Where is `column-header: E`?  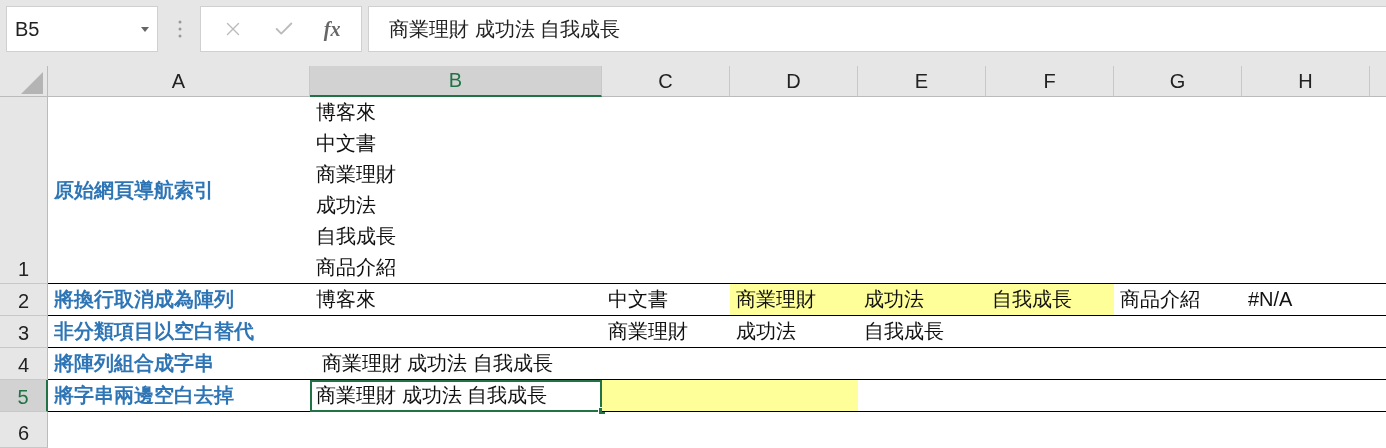
column-header: E is located at coordinates (922, 81).